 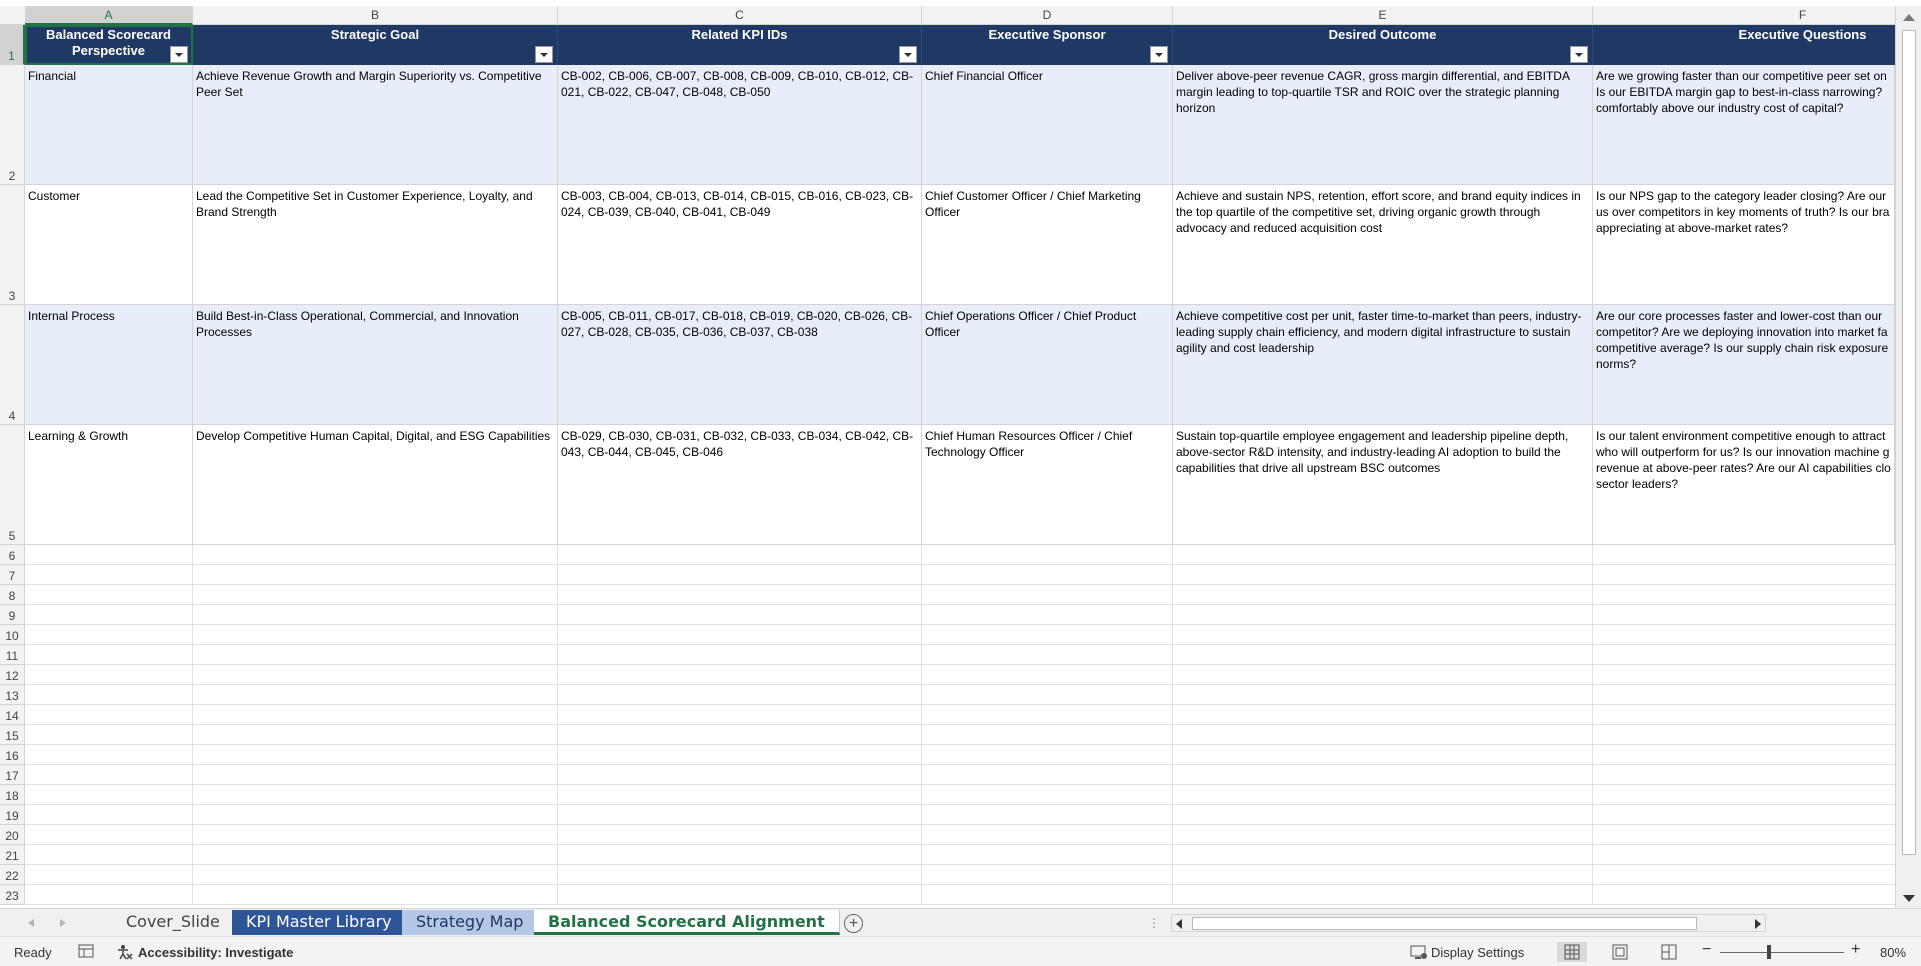 I want to click on column-header-a: A, so click(x=109, y=15).